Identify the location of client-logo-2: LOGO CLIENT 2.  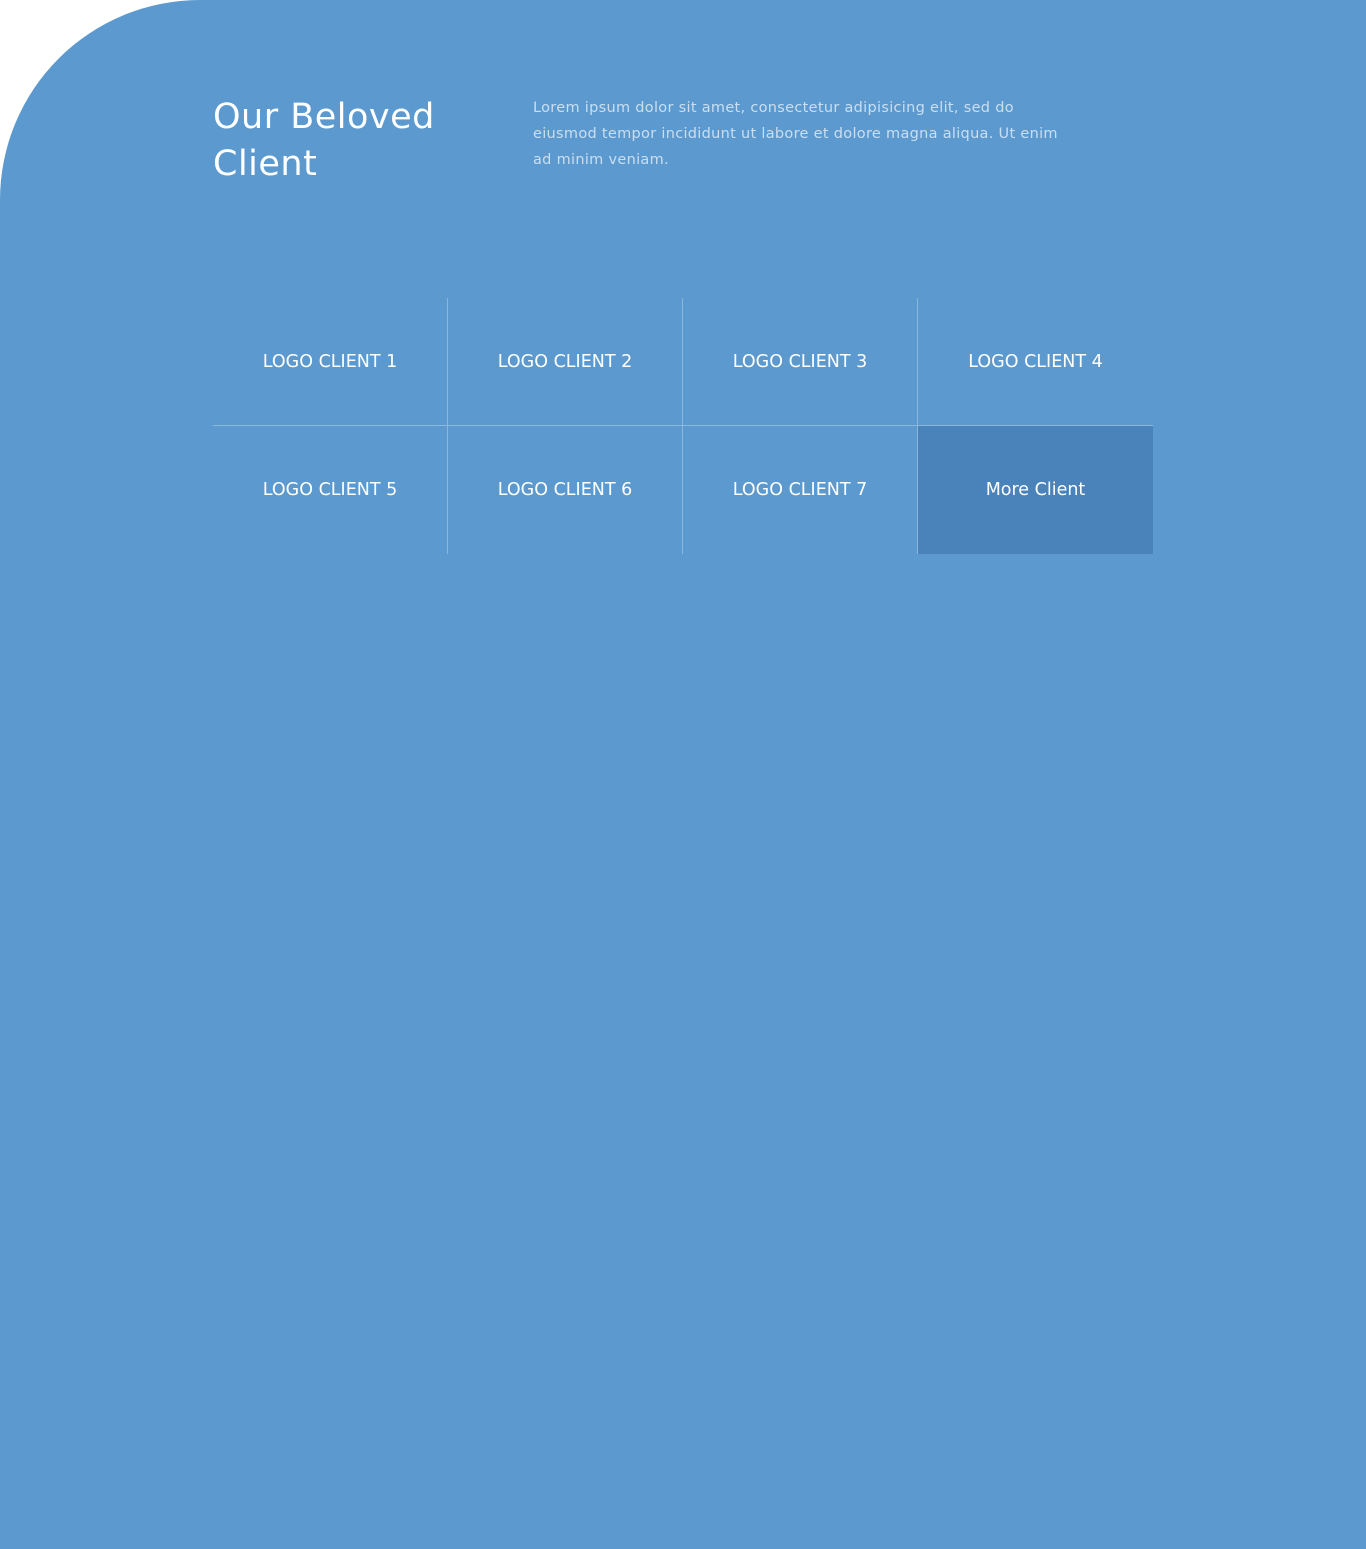
(565, 362).